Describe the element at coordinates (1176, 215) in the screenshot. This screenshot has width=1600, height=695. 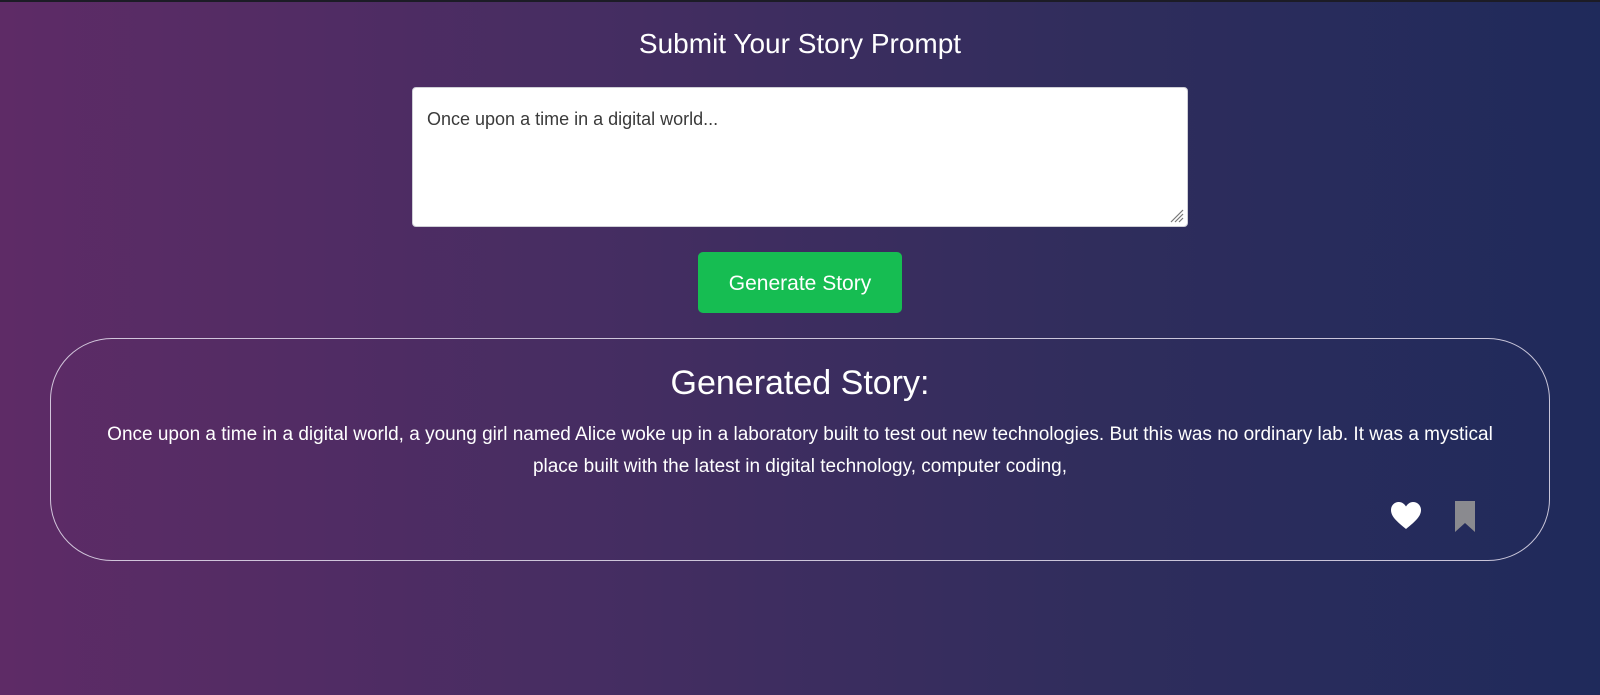
I see `resize-grip-icon` at that location.